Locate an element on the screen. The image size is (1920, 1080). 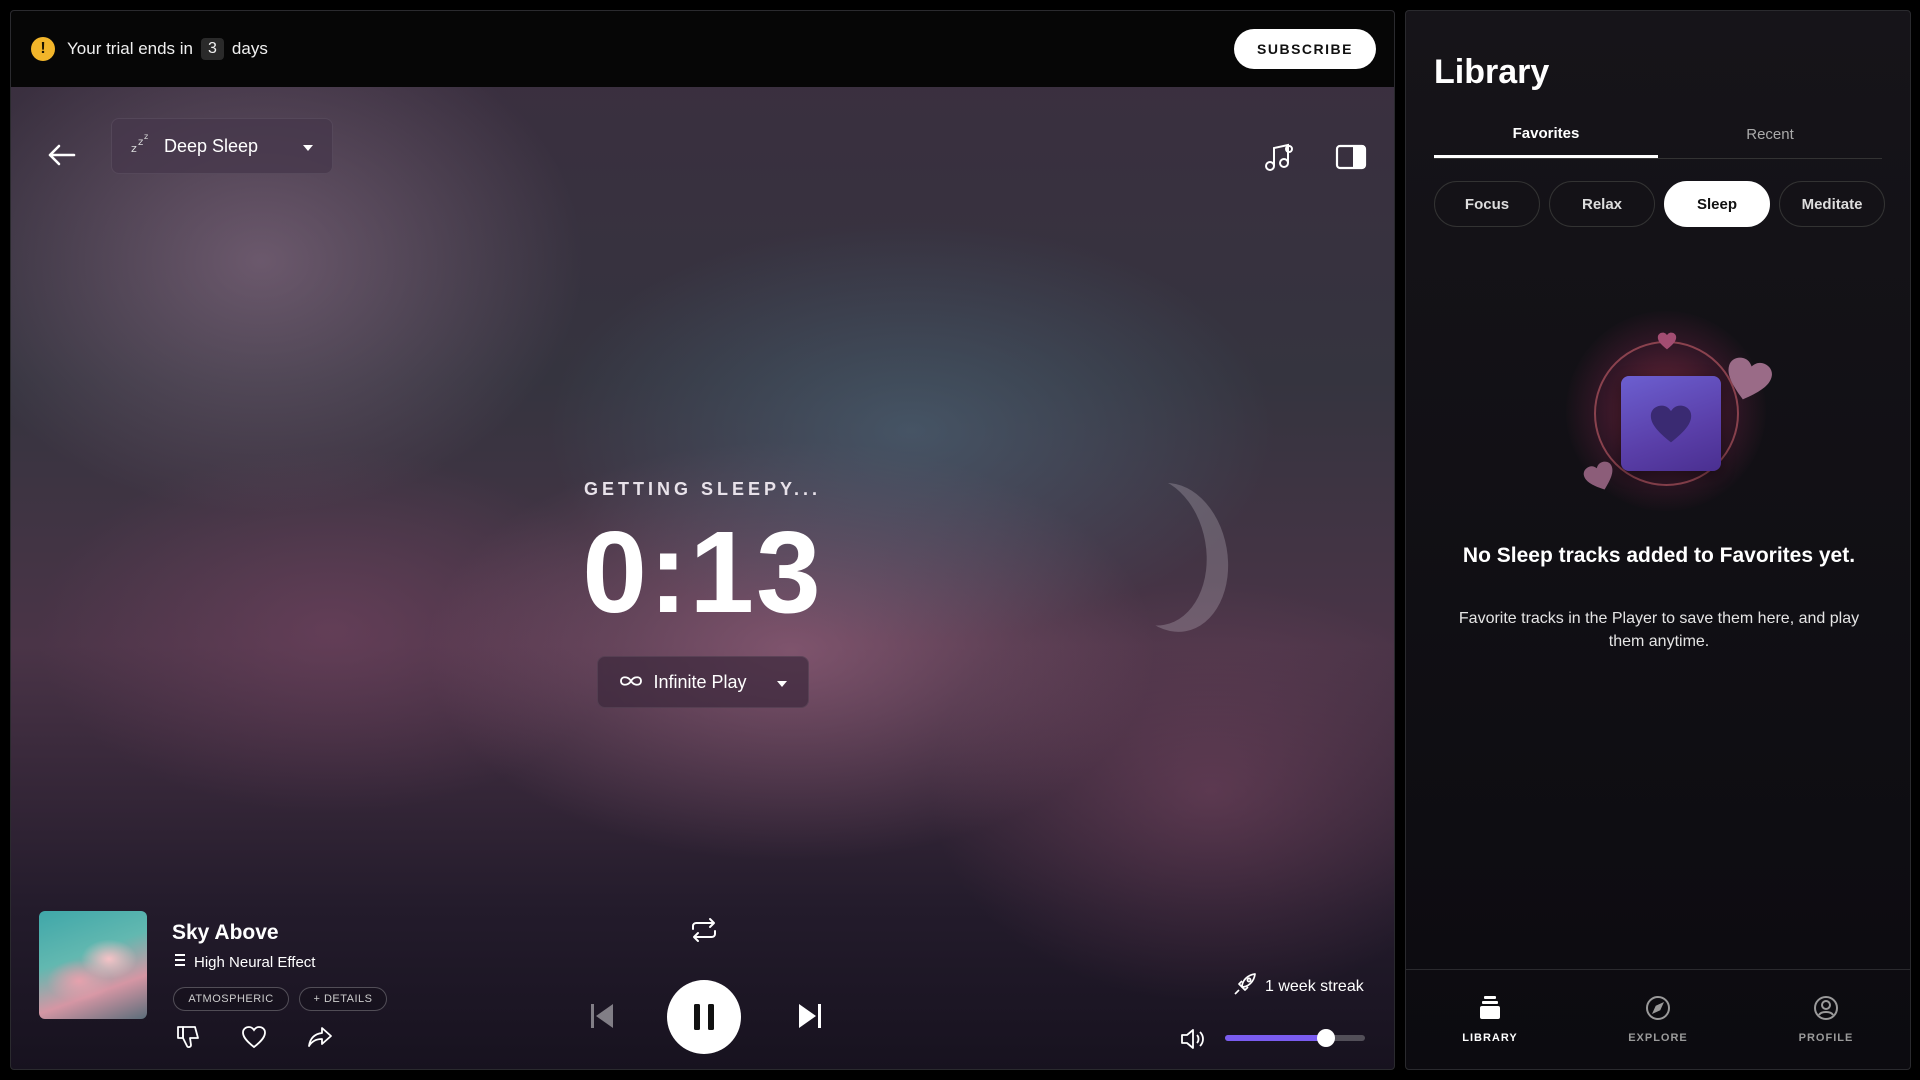
pause-icon is located at coordinates (704, 1017).